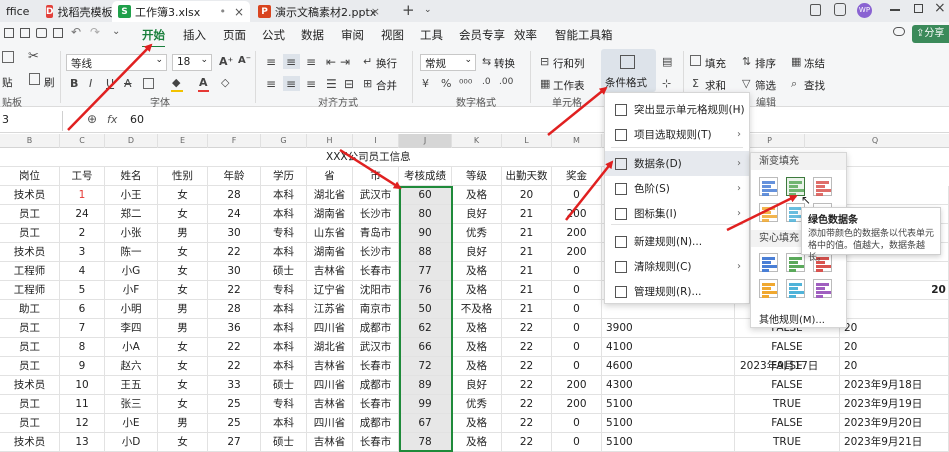 This screenshot has width=949, height=452. I want to click on table-cell: 良好, so click(477, 214).